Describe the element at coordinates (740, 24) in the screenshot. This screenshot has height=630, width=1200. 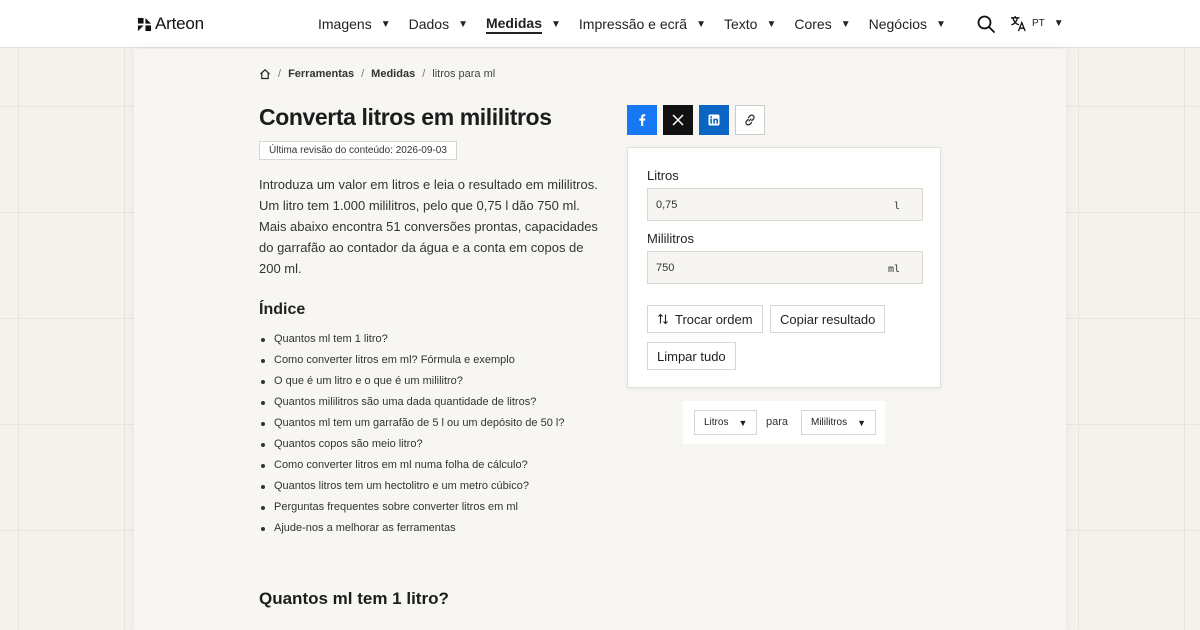
I see `nav-label: Texto` at that location.